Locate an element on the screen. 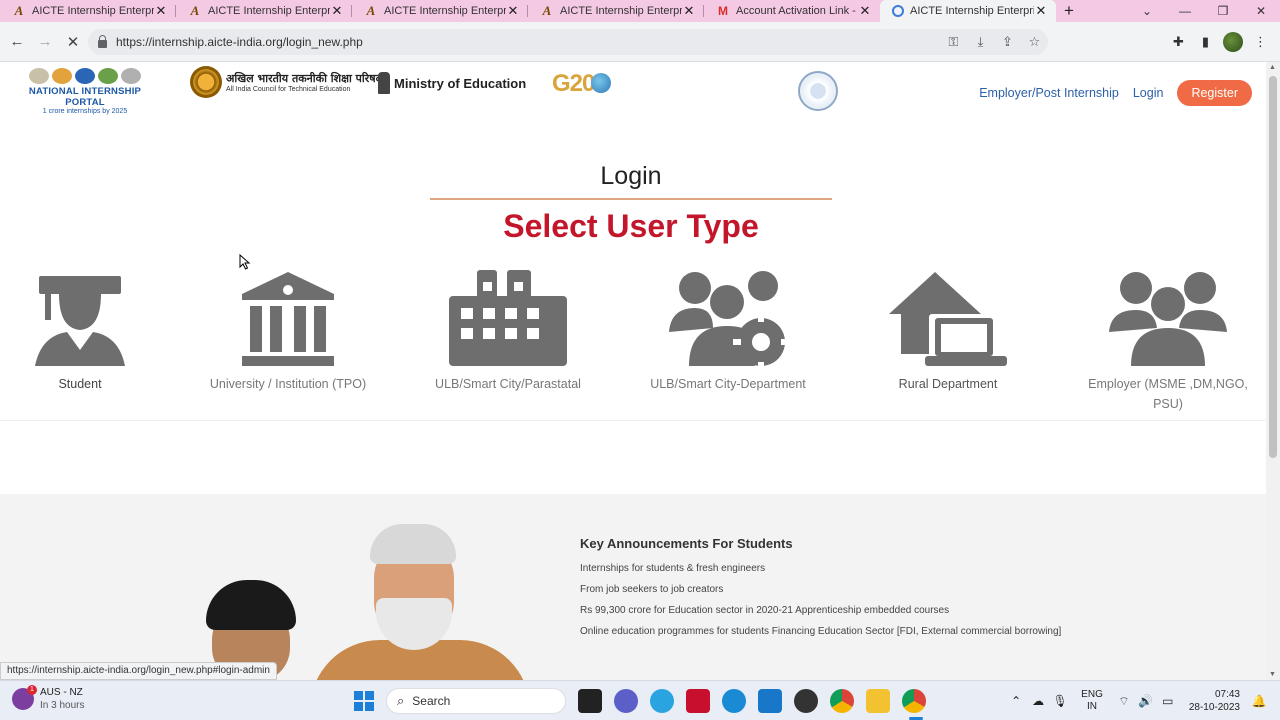 This screenshot has height=720, width=1280. language-indicator: ENG IN is located at coordinates (1092, 701).